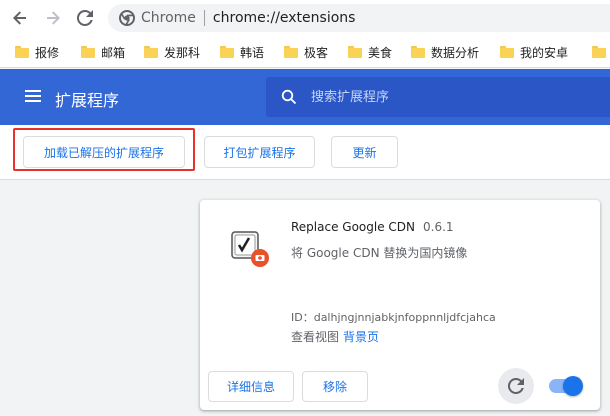 This screenshot has height=416, width=610. Describe the element at coordinates (284, 18) in the screenshot. I see `url-text: chrome://extensions` at that location.